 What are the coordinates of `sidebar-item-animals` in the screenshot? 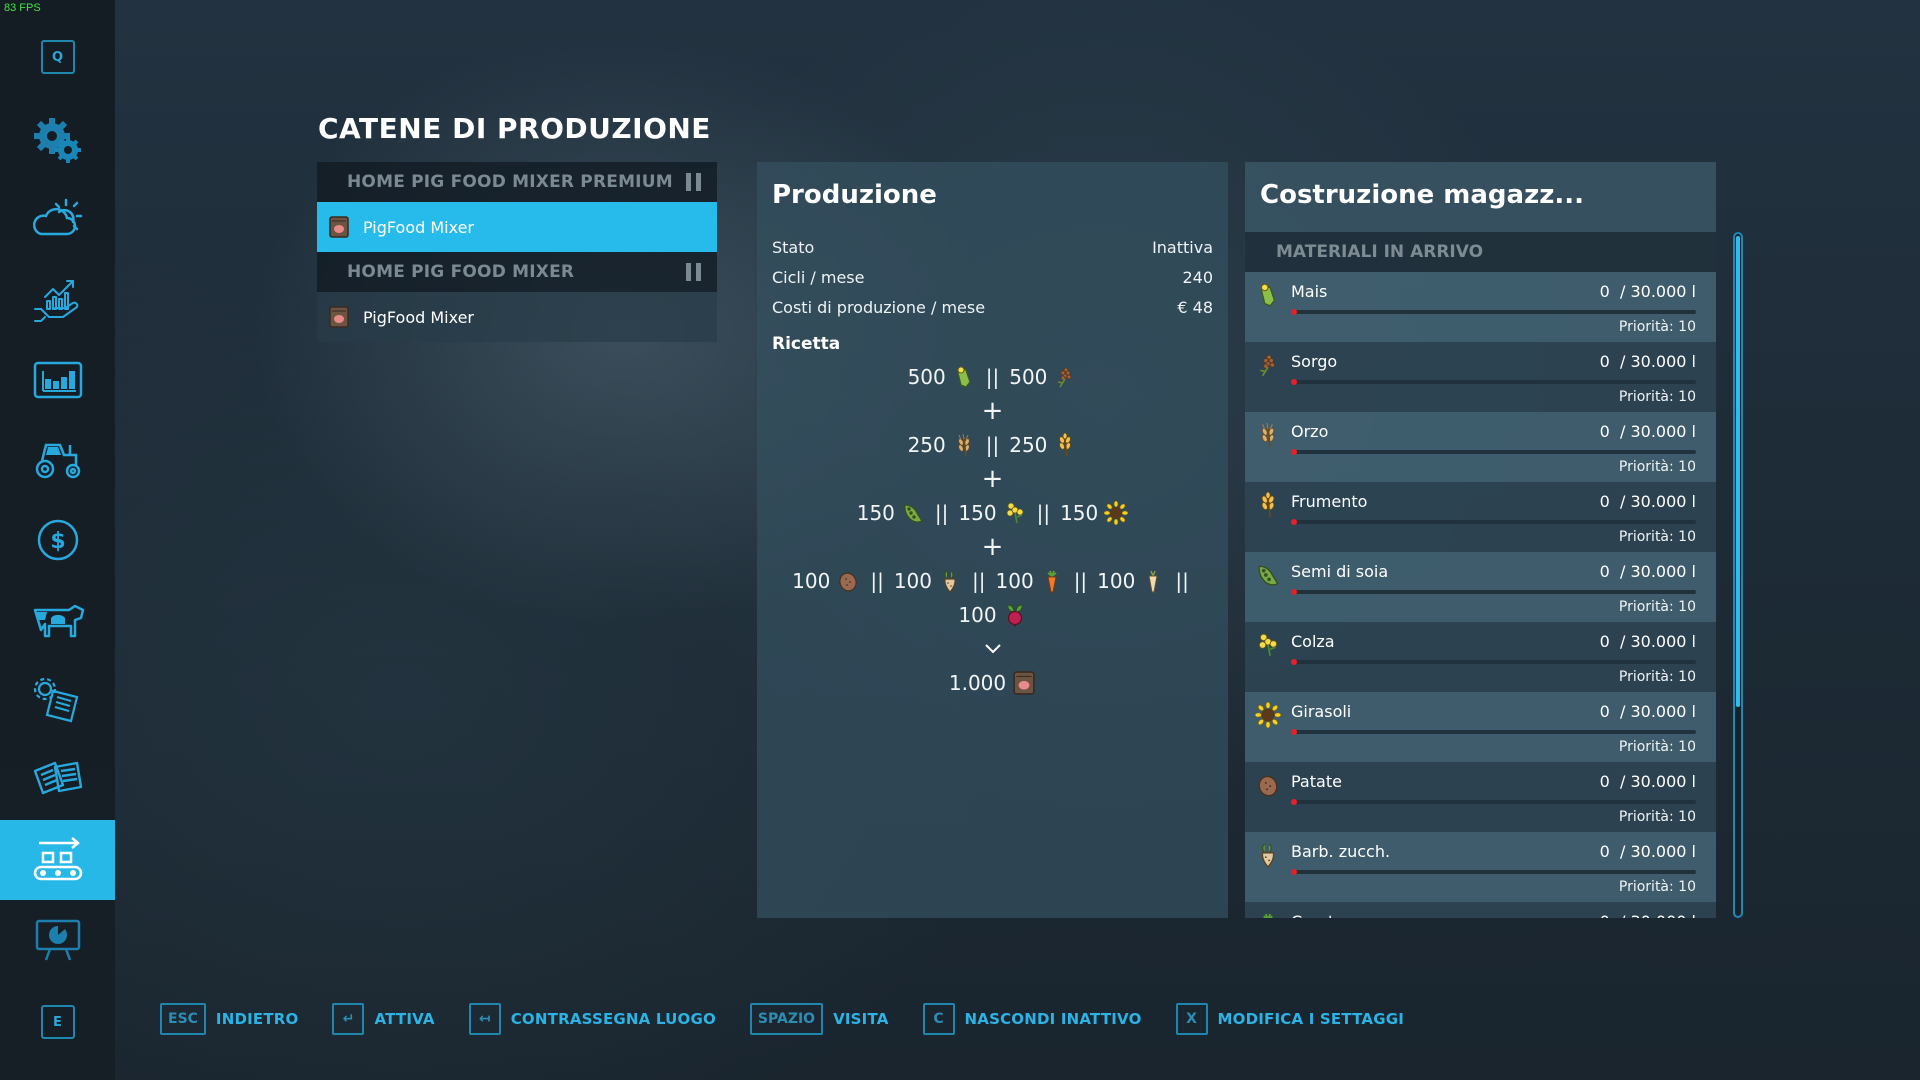 It's located at (57, 620).